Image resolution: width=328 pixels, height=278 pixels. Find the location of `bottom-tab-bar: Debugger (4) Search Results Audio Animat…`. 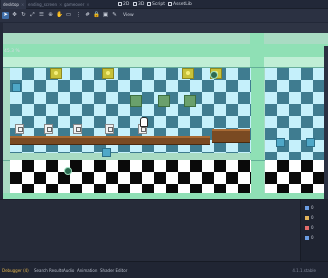

bottom-tab-bar: Debugger (4) Search Results Audio Animat… is located at coordinates (164, 269).